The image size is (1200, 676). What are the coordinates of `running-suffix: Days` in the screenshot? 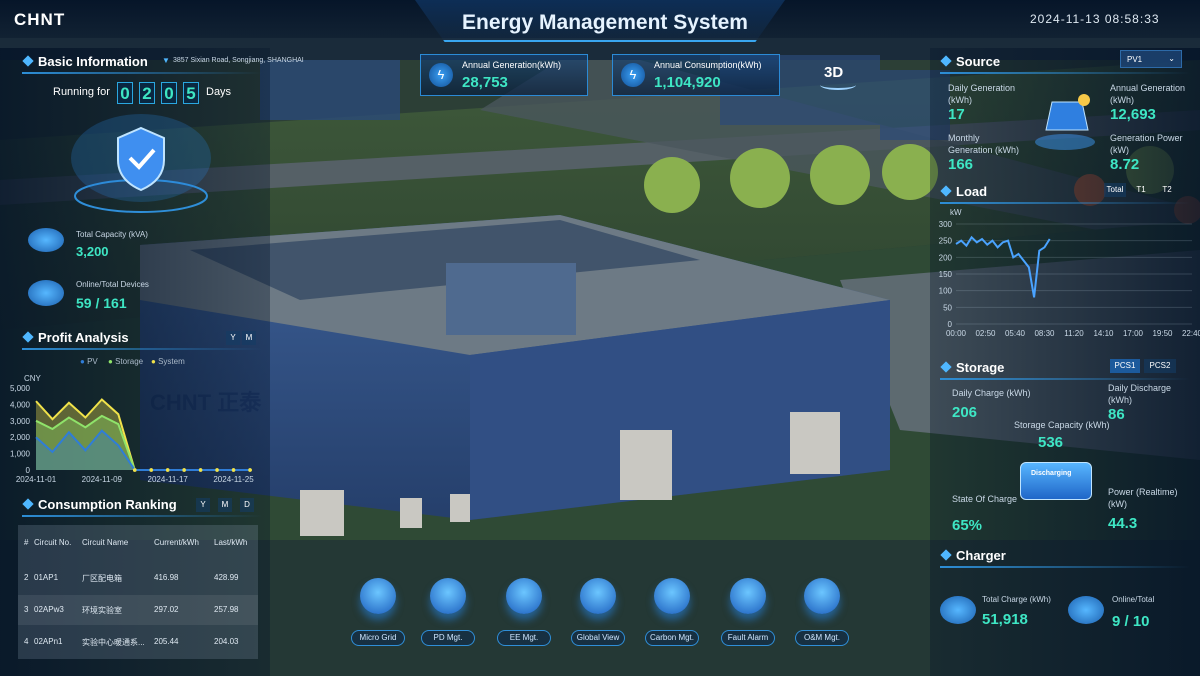 It's located at (219, 92).